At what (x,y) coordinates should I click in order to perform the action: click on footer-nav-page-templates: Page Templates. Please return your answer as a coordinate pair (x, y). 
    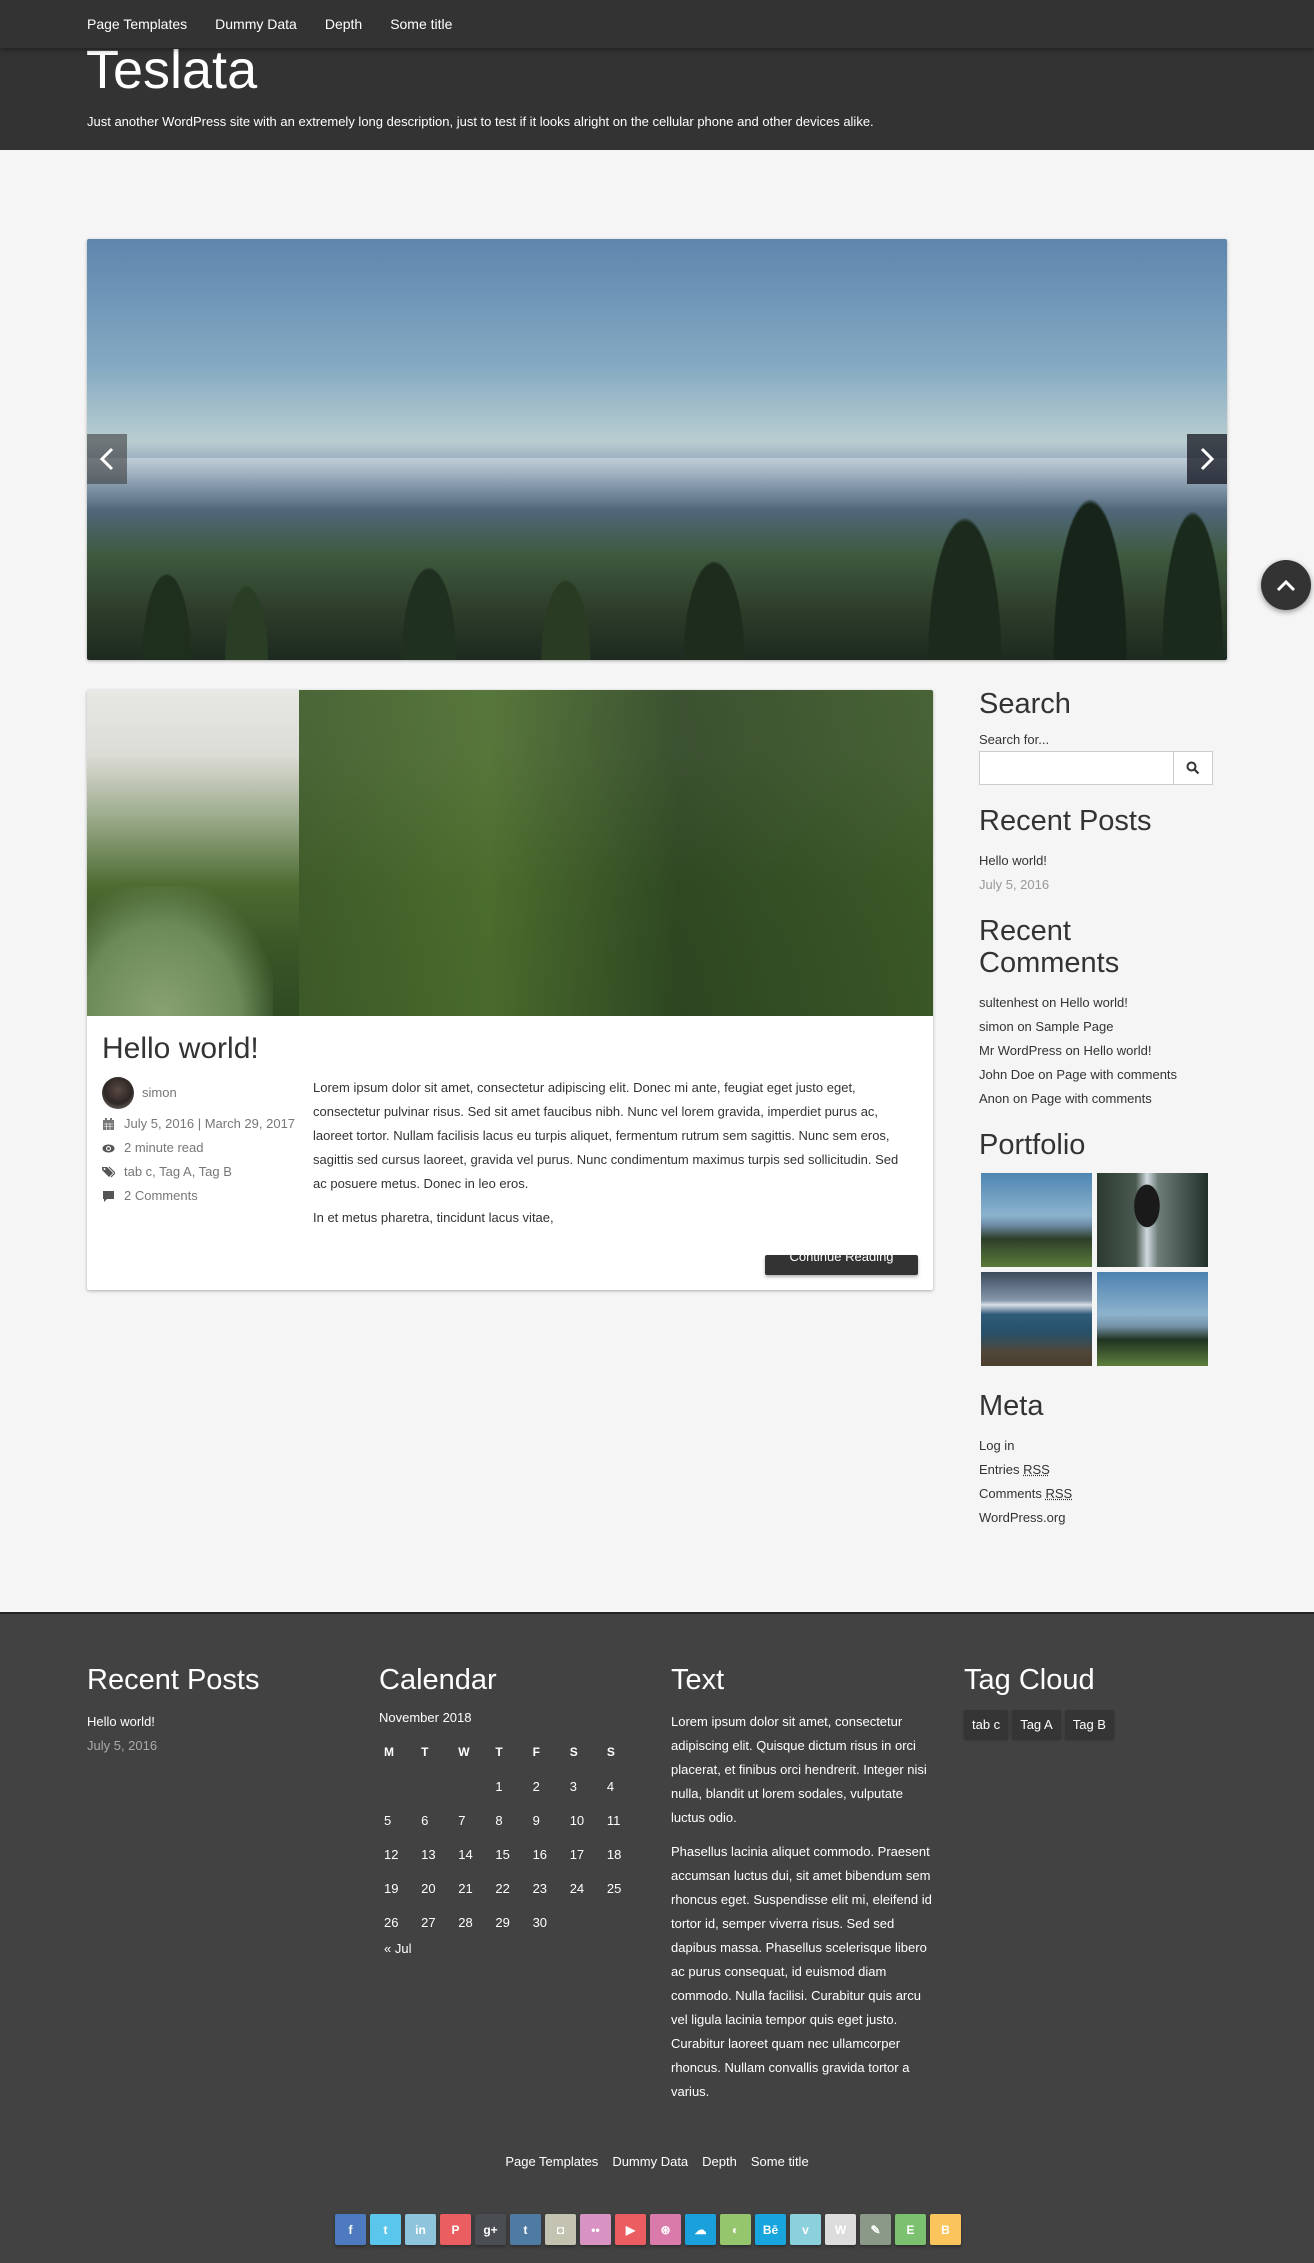
    Looking at the image, I should click on (551, 2161).